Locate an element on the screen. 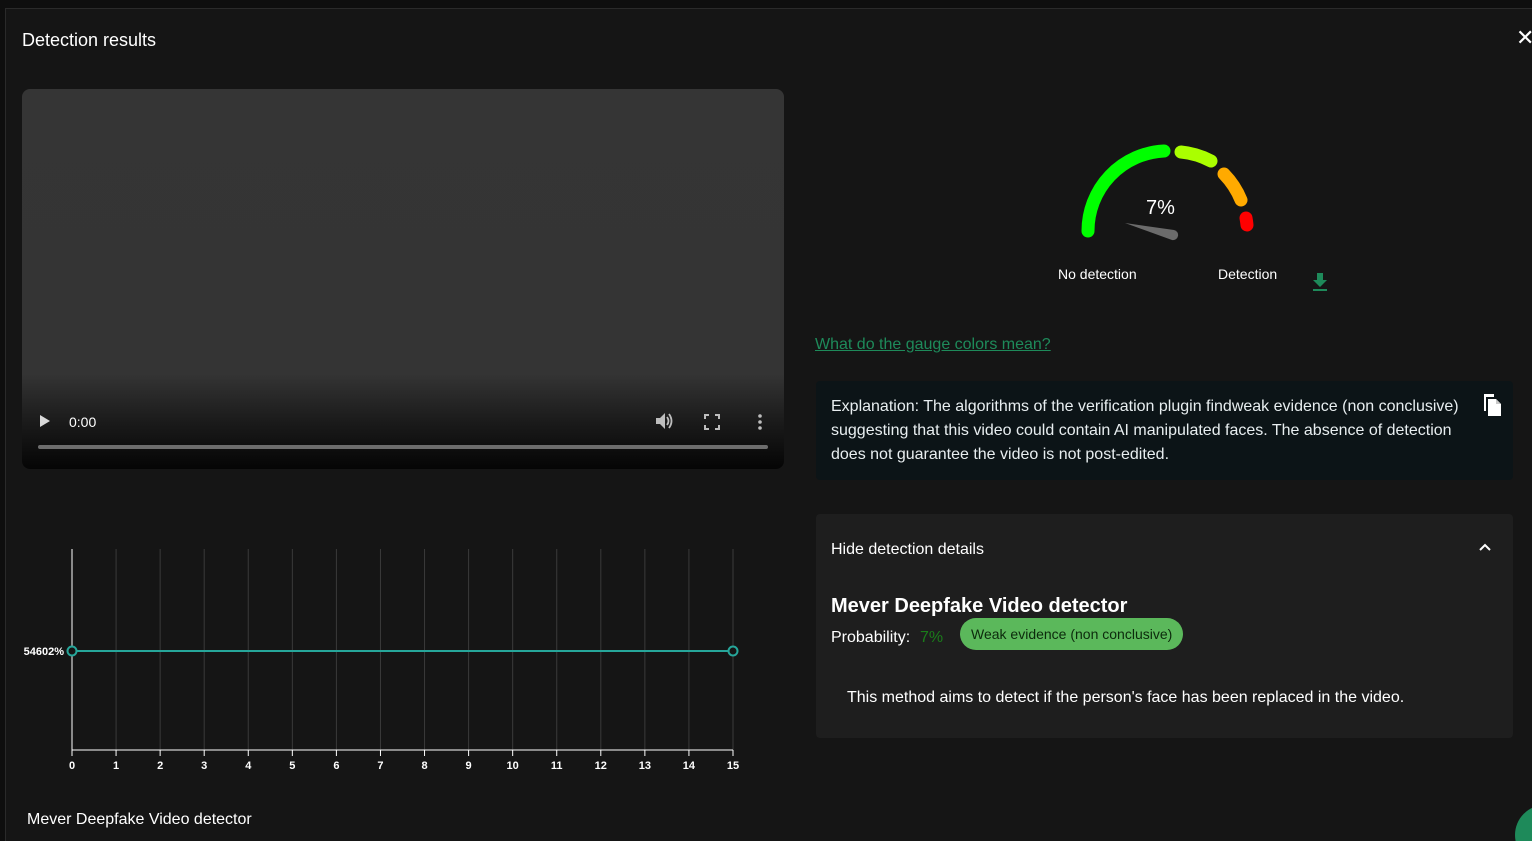 This screenshot has height=841, width=1532. x-tick-label: 12 is located at coordinates (601, 766).